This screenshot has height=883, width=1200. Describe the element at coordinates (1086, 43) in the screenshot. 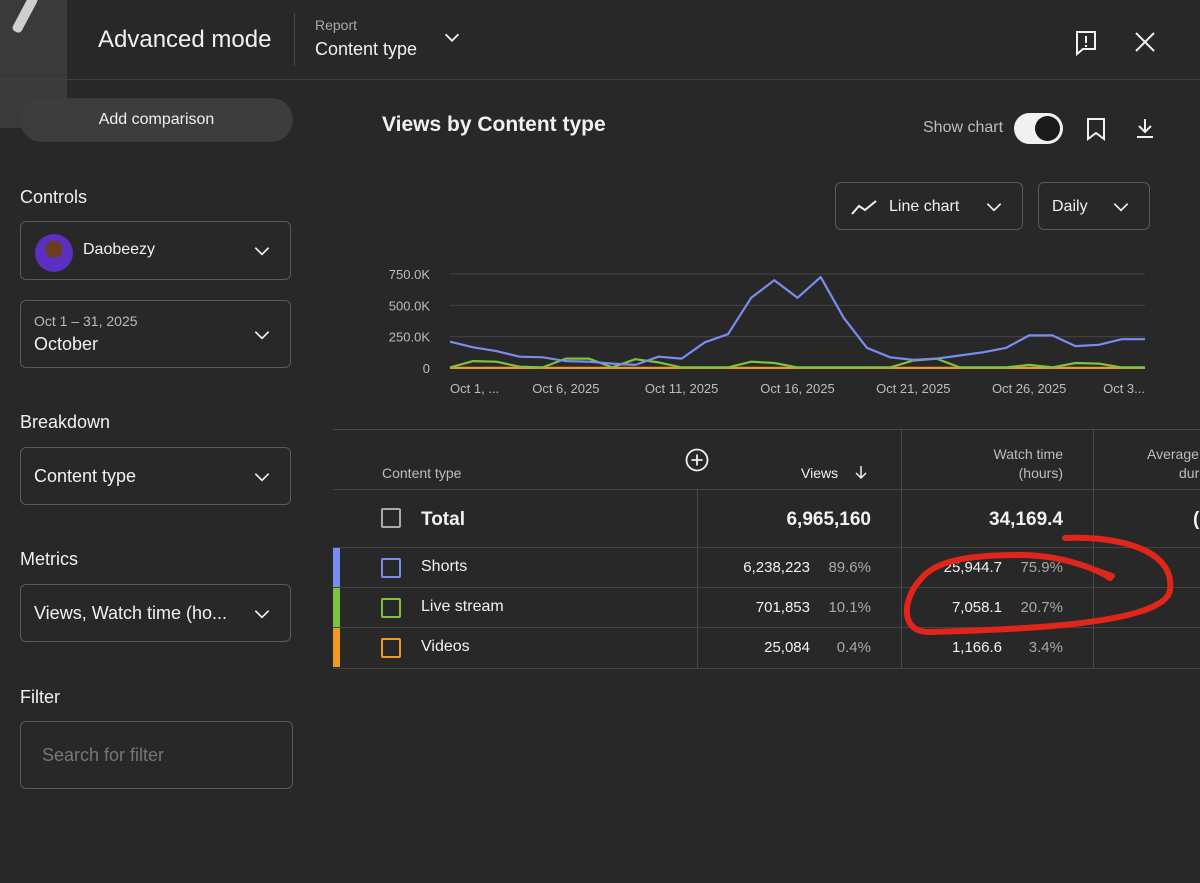

I see `feedback-icon` at that location.